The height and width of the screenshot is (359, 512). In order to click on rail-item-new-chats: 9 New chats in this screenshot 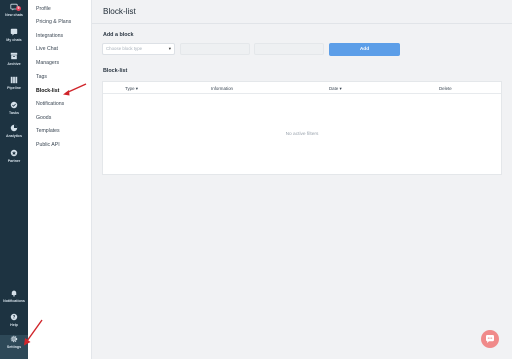, I will do `click(14, 15)`.